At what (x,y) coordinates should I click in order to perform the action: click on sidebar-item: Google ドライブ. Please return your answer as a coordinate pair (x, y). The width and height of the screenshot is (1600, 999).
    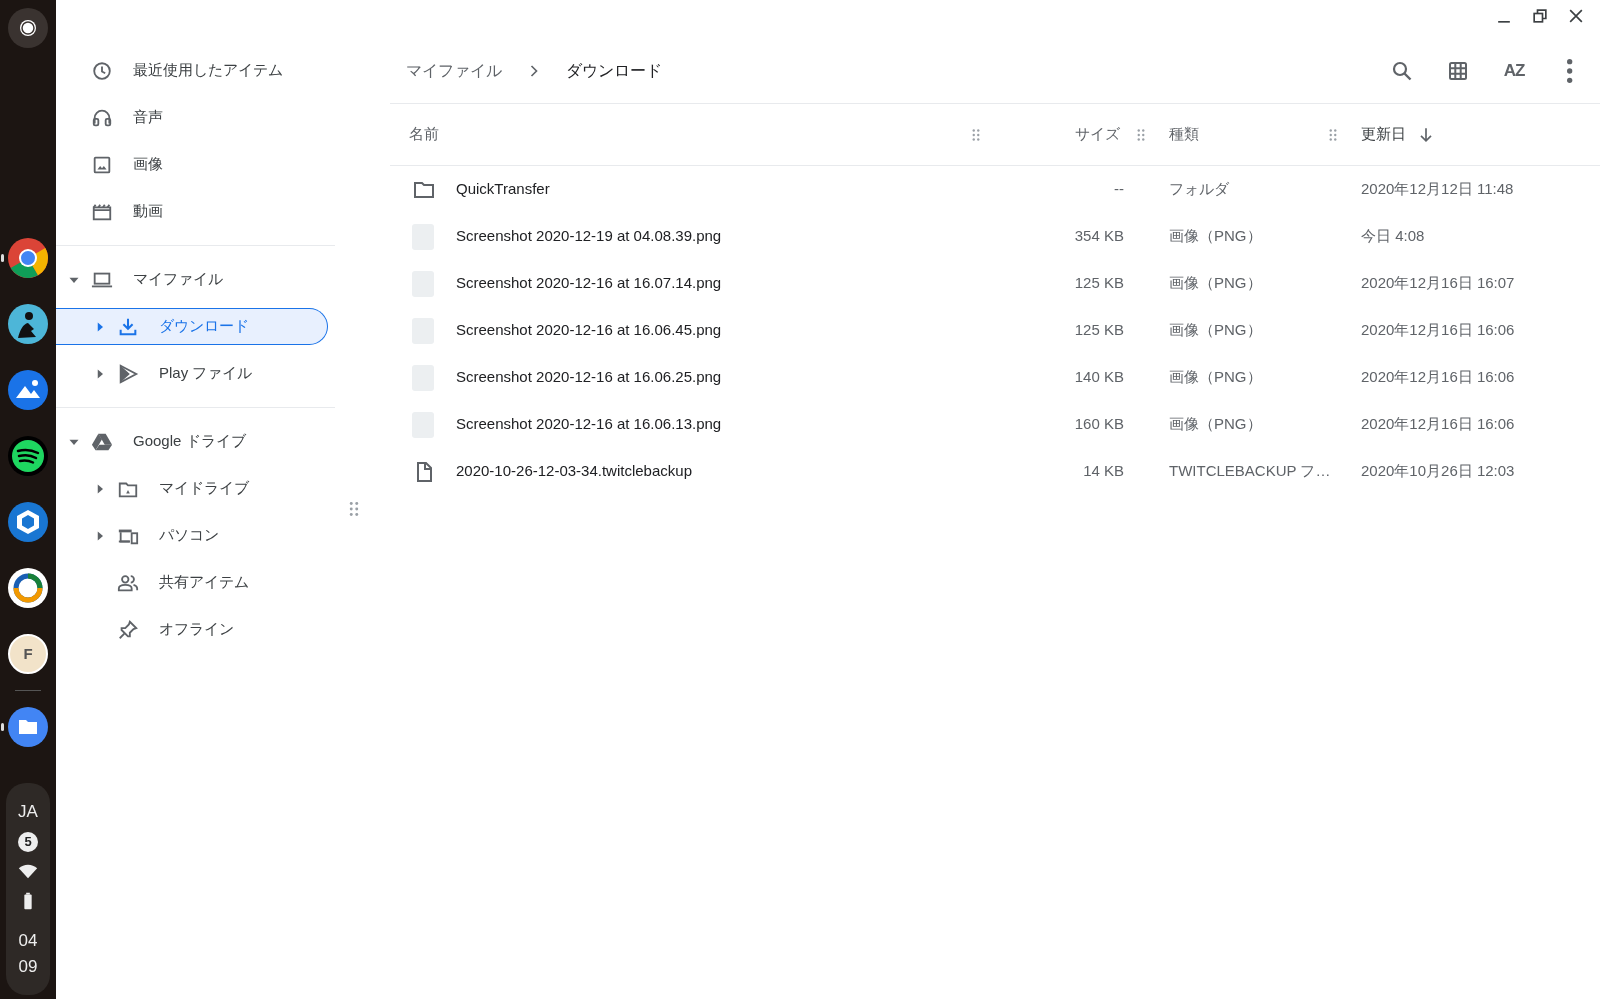
    Looking at the image, I should click on (198, 441).